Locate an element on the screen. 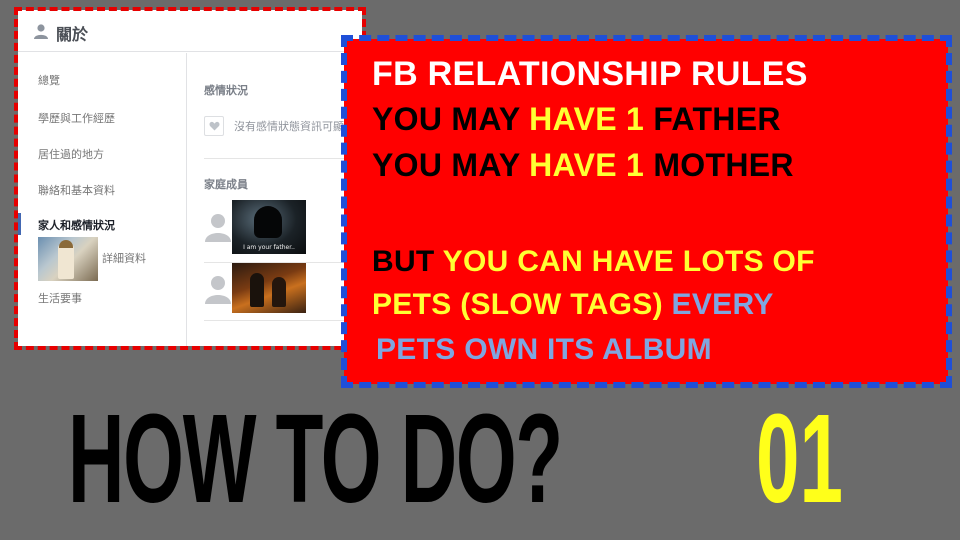 The height and width of the screenshot is (540, 960). luke-skywalker-photo is located at coordinates (68, 259).